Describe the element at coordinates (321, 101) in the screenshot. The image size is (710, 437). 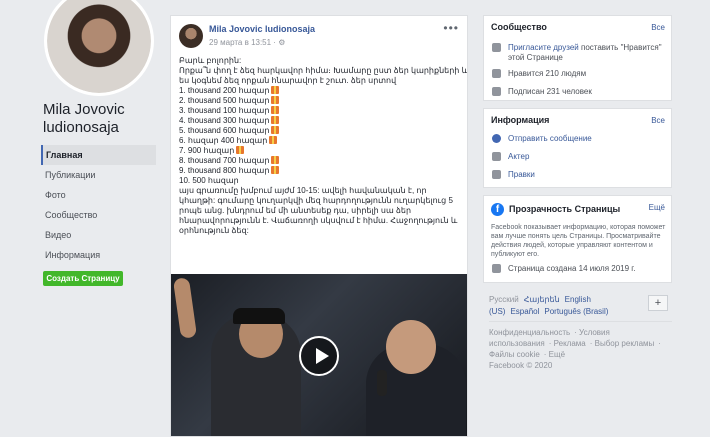
I see `list-item: 2. thousand 500 հազար` at that location.